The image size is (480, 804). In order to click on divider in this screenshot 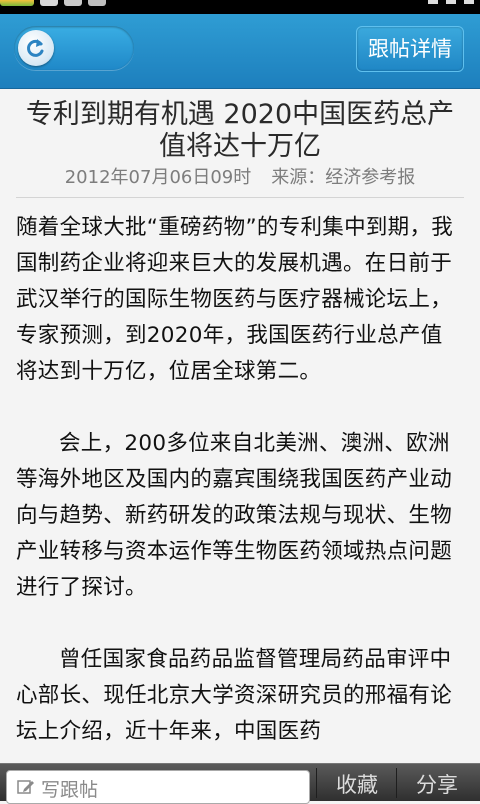, I will do `click(240, 197)`.